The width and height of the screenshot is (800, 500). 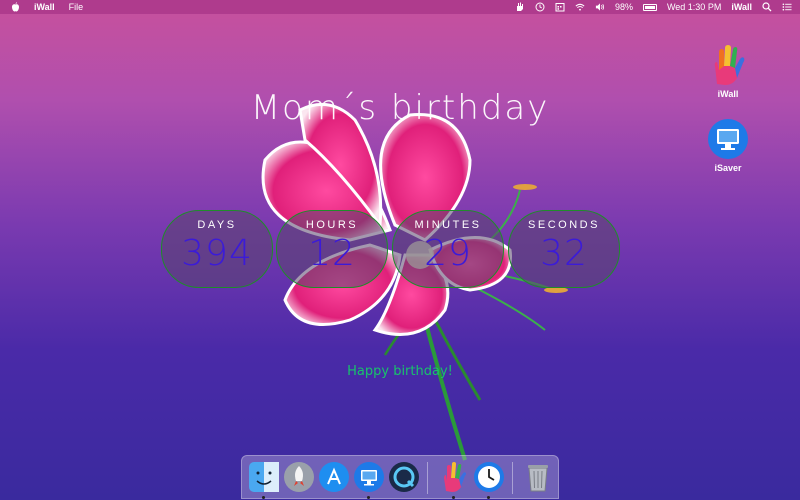 I want to click on isaver-running-indicator, so click(x=368, y=497).